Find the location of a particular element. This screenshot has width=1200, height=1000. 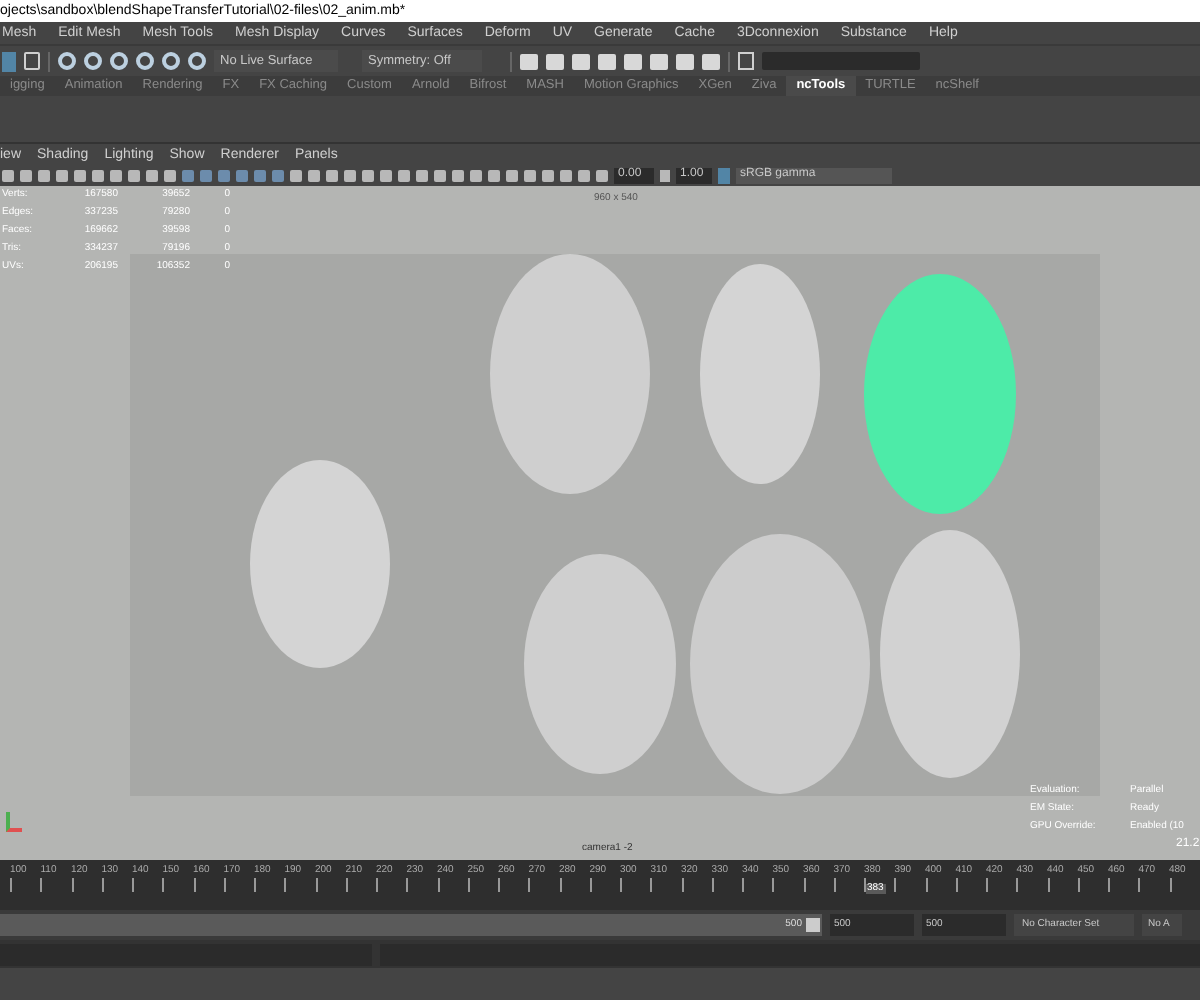

select-tool-icon is located at coordinates (32, 61).